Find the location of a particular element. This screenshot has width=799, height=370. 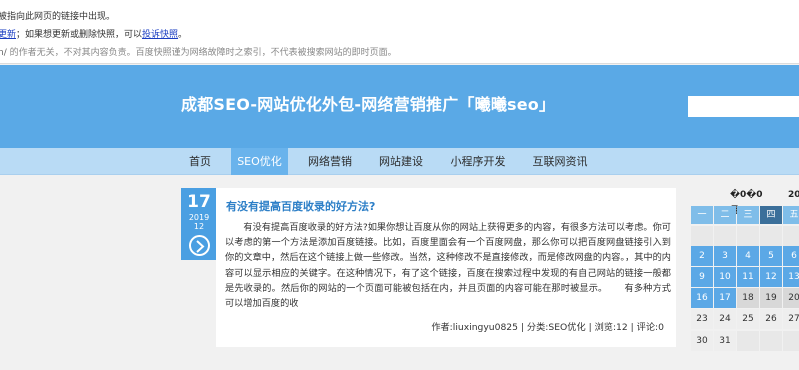

calendar-day: 26 is located at coordinates (771, 319).